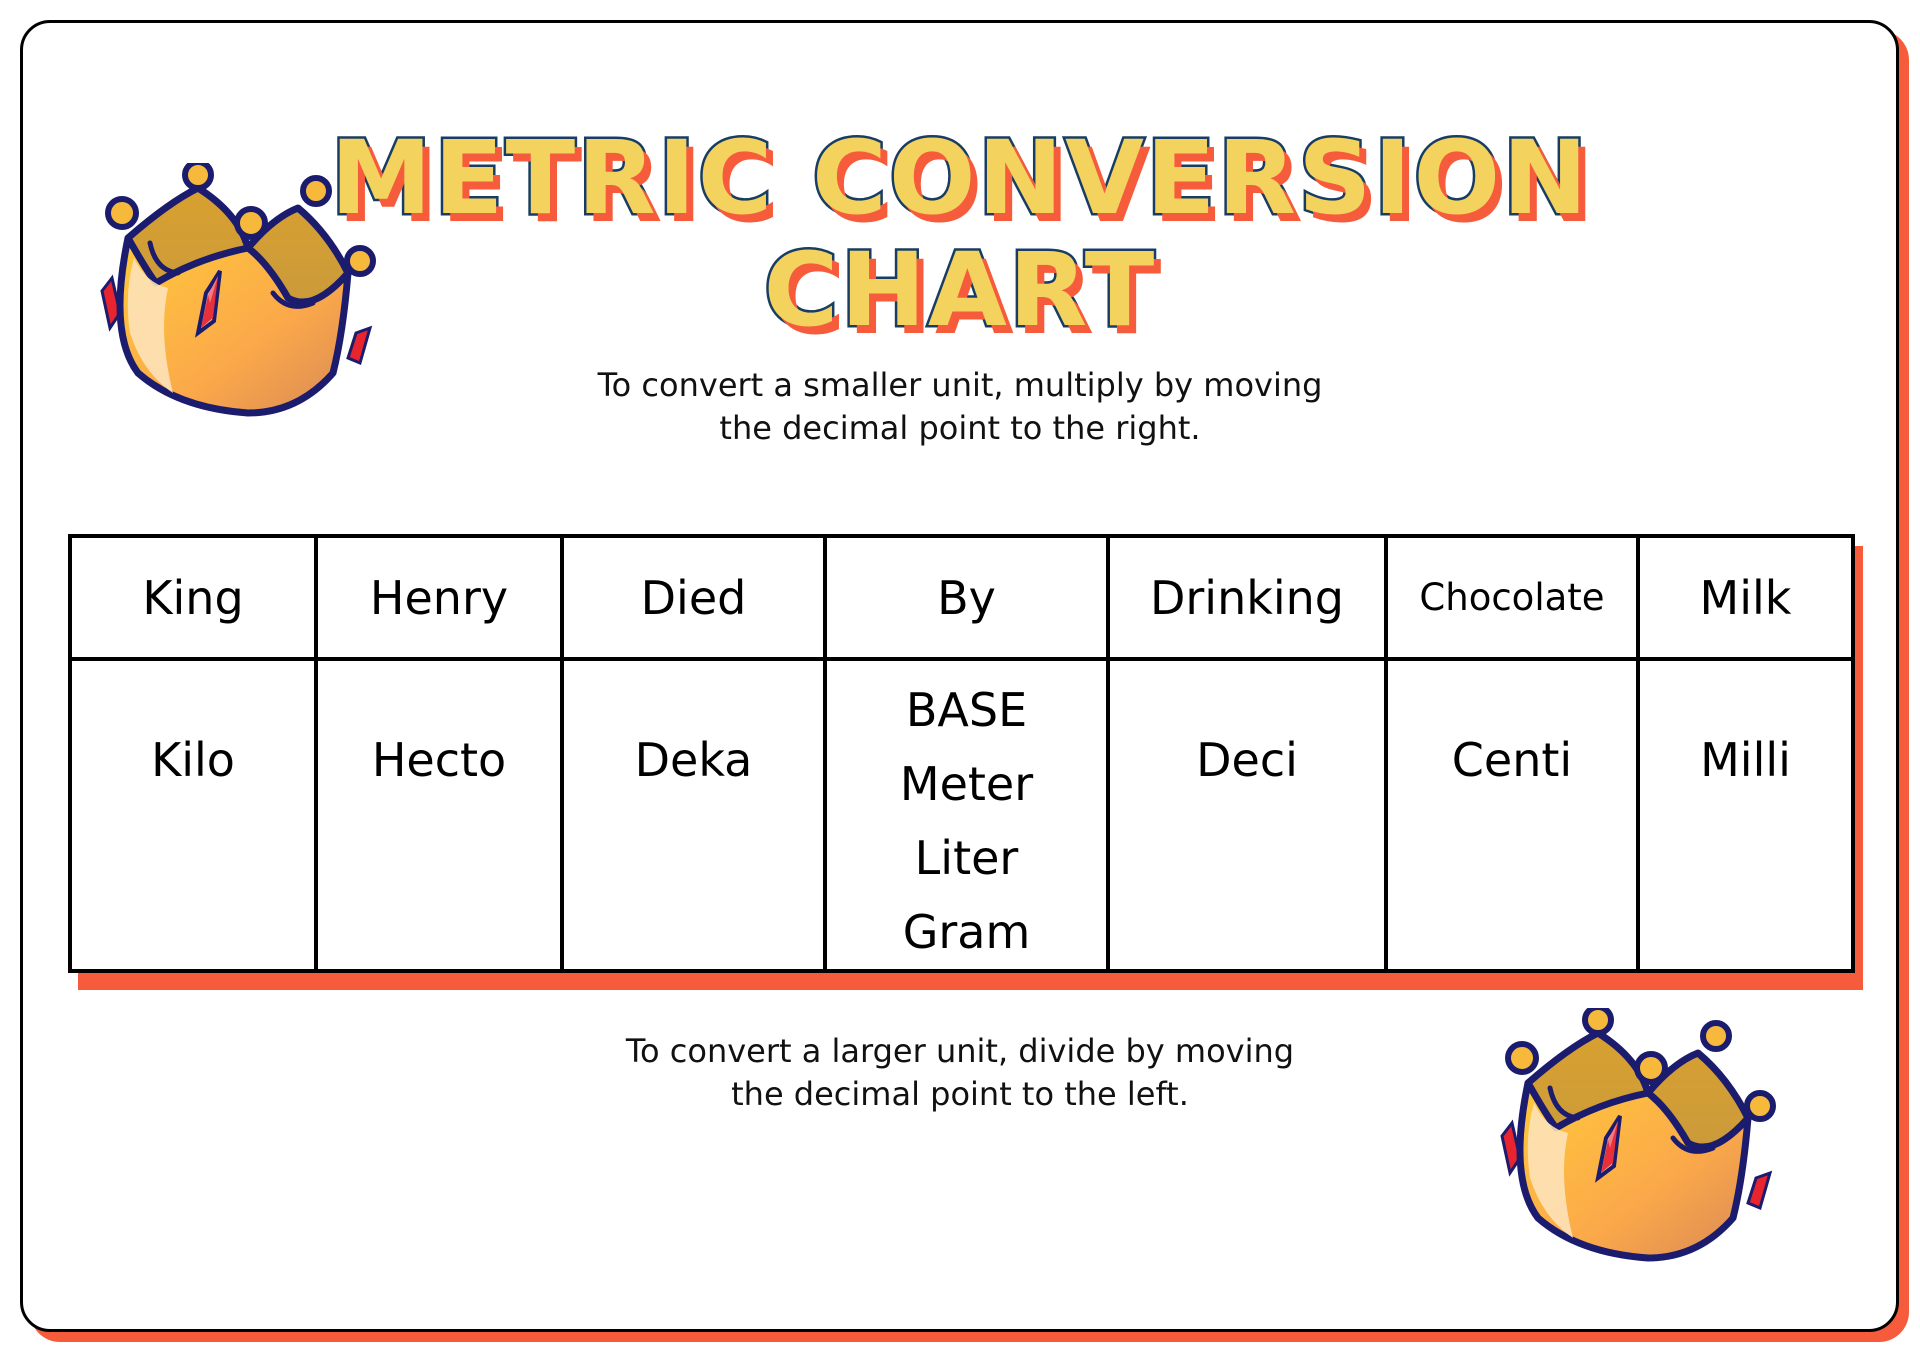 This screenshot has width=1920, height=1358. What do you see at coordinates (193, 760) in the screenshot?
I see `prefix-kilo: Kilo` at bounding box center [193, 760].